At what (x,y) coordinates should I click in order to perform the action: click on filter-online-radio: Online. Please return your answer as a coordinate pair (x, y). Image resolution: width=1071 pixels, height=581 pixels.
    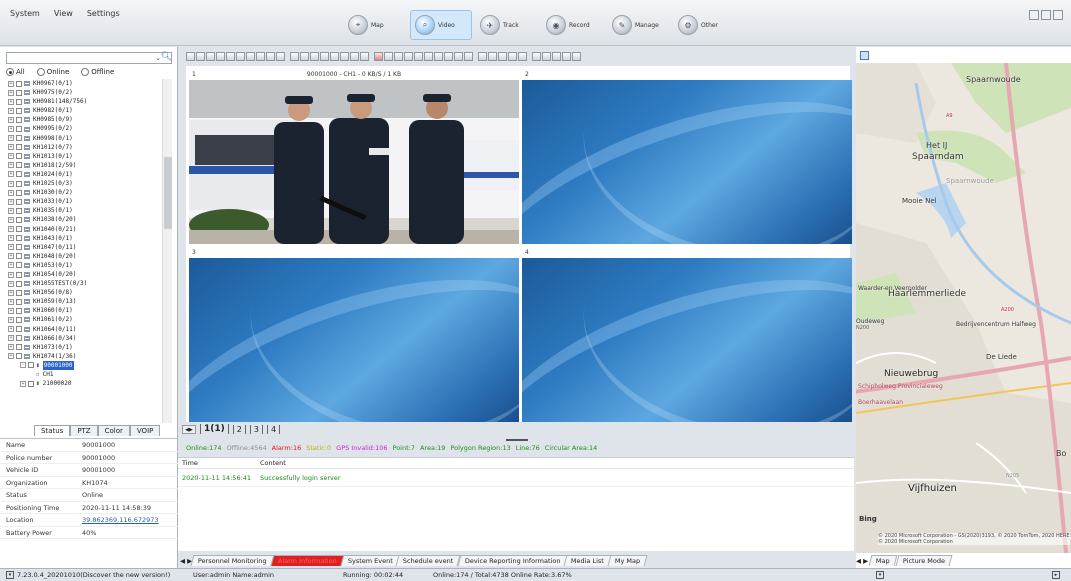
    Looking at the image, I should click on (52, 72).